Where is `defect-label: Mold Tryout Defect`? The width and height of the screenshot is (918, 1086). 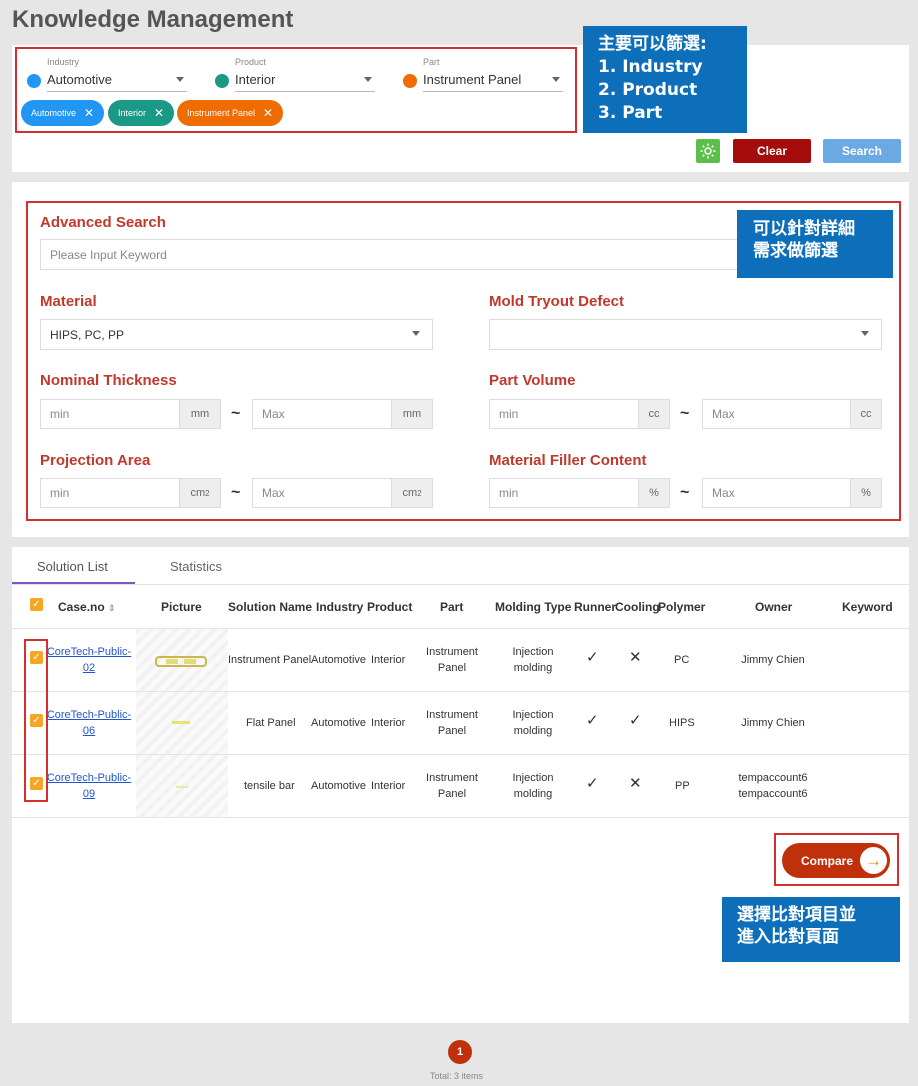 defect-label: Mold Tryout Defect is located at coordinates (557, 301).